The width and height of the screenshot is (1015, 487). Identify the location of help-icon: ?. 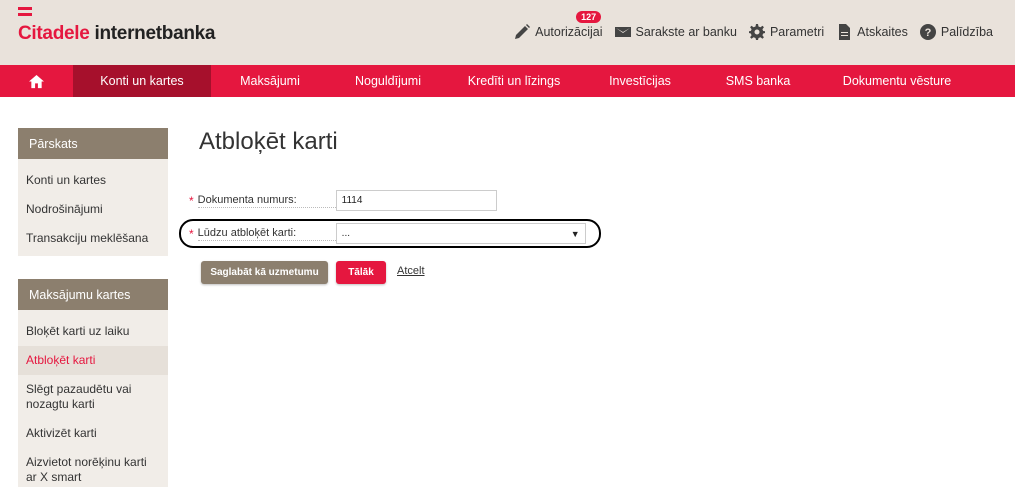
(927, 32).